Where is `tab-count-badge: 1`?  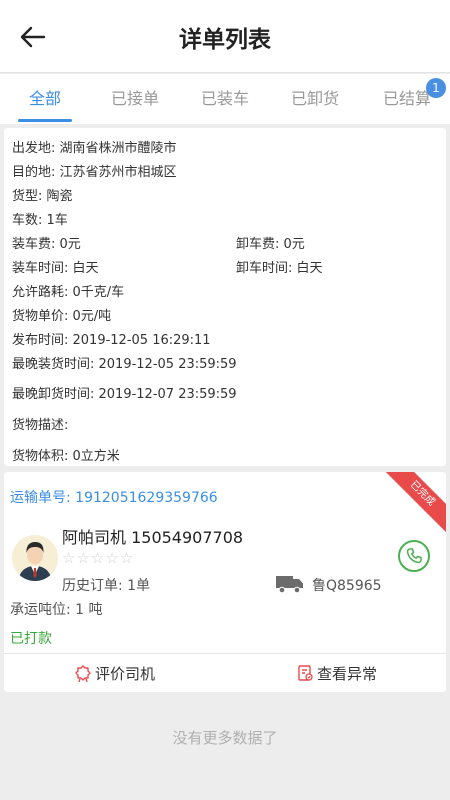
tab-count-badge: 1 is located at coordinates (436, 88).